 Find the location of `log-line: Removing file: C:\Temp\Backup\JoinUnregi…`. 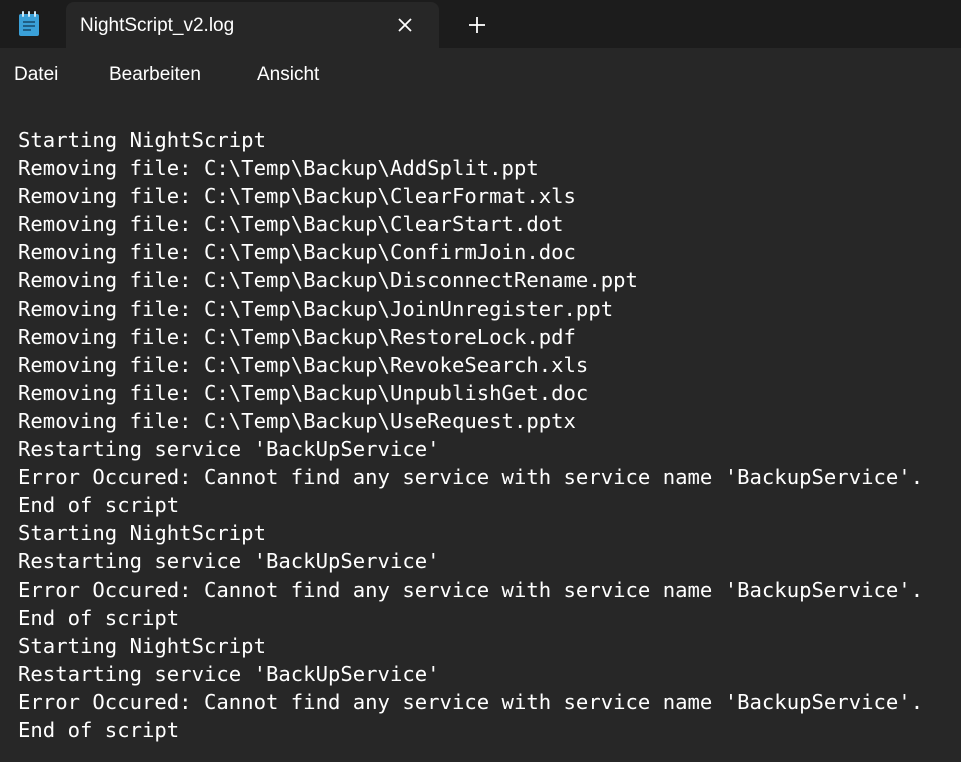

log-line: Removing file: C:\Temp\Backup\JoinUnregi… is located at coordinates (316, 308).